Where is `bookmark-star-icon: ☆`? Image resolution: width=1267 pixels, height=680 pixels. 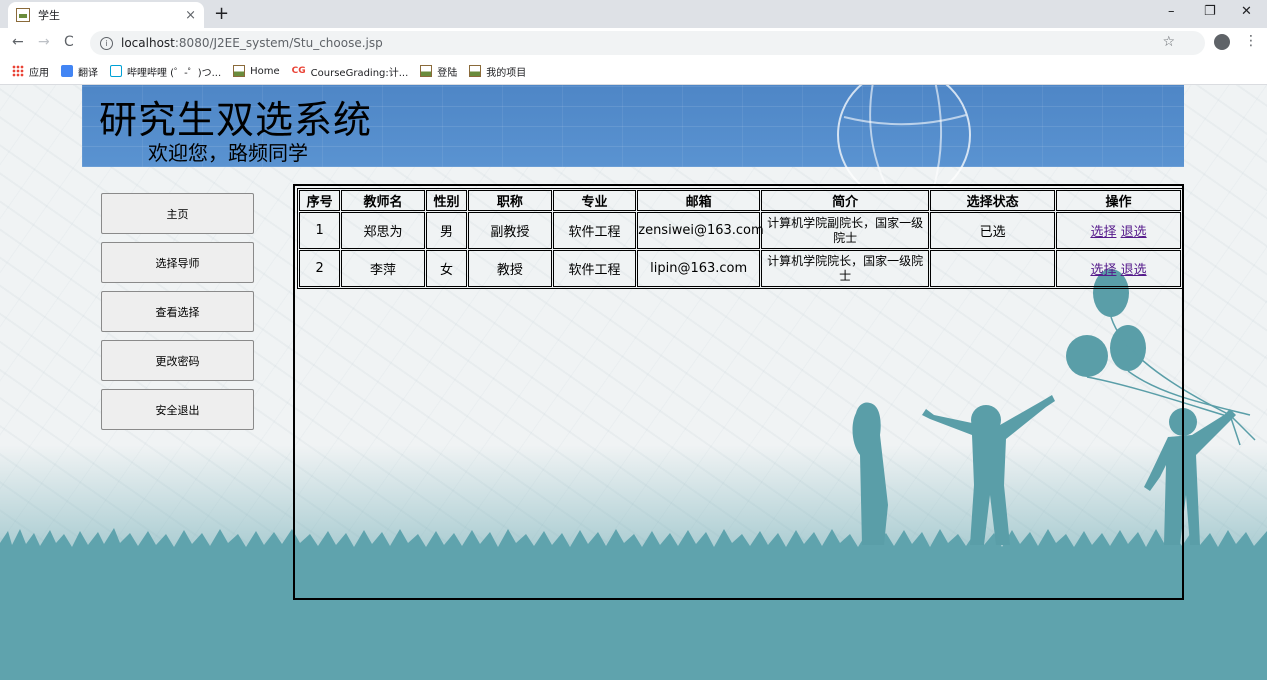 bookmark-star-icon: ☆ is located at coordinates (1168, 42).